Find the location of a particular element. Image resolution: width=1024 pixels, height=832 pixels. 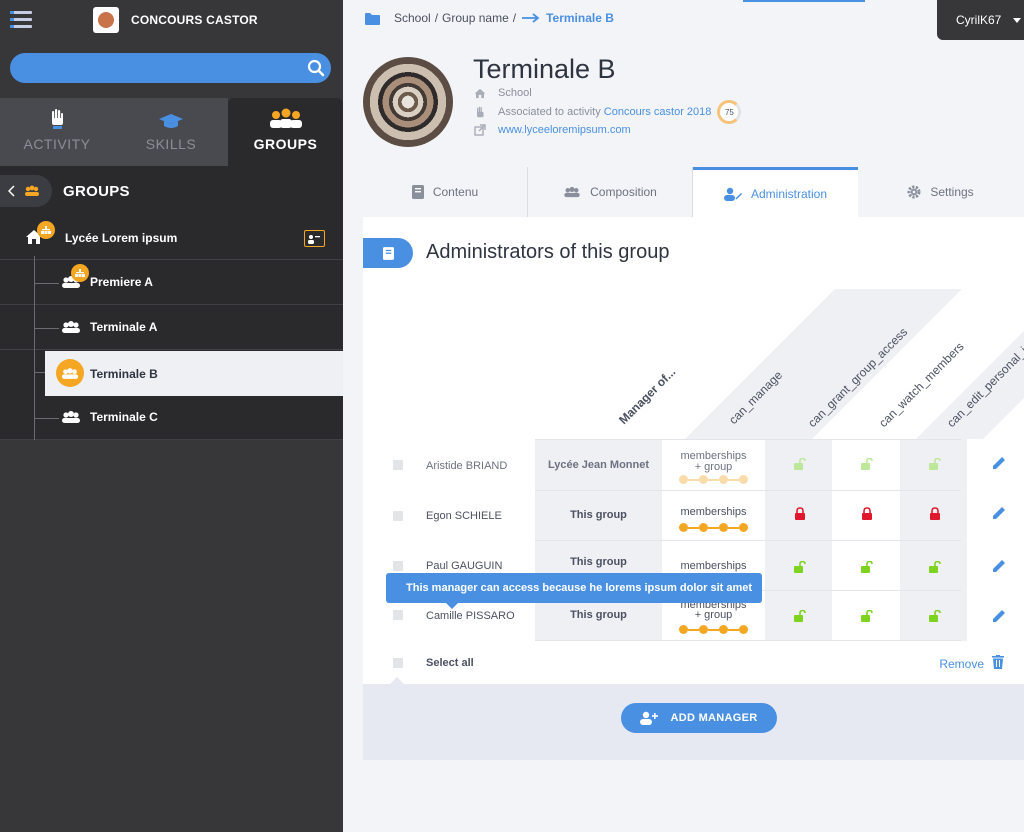

tree-item-label: Terminale B is located at coordinates (124, 374).